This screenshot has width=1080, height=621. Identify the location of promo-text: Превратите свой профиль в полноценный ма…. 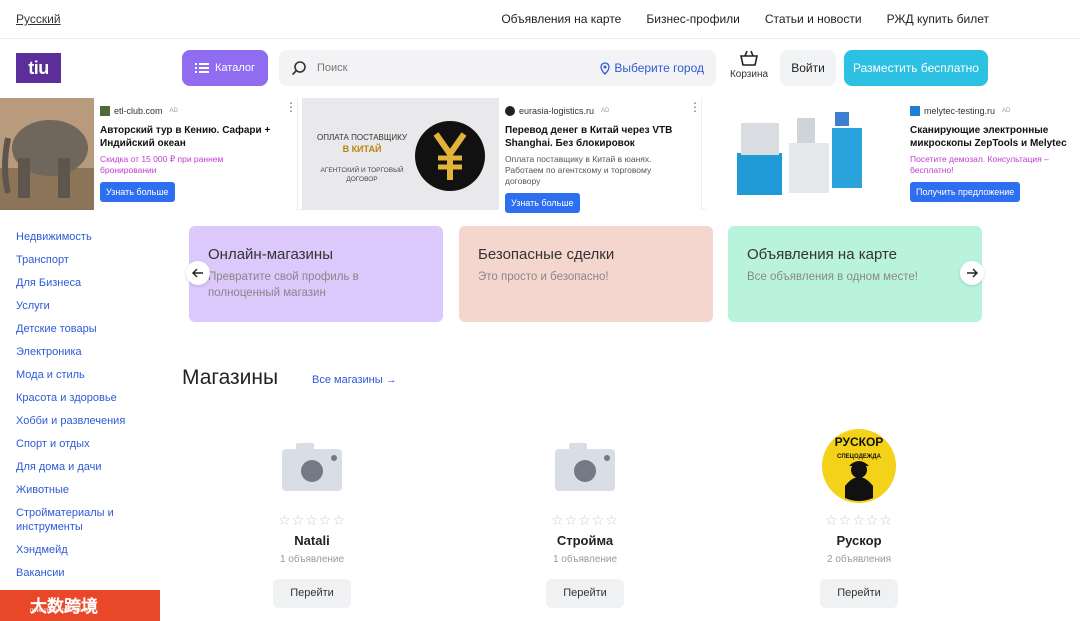
(283, 285).